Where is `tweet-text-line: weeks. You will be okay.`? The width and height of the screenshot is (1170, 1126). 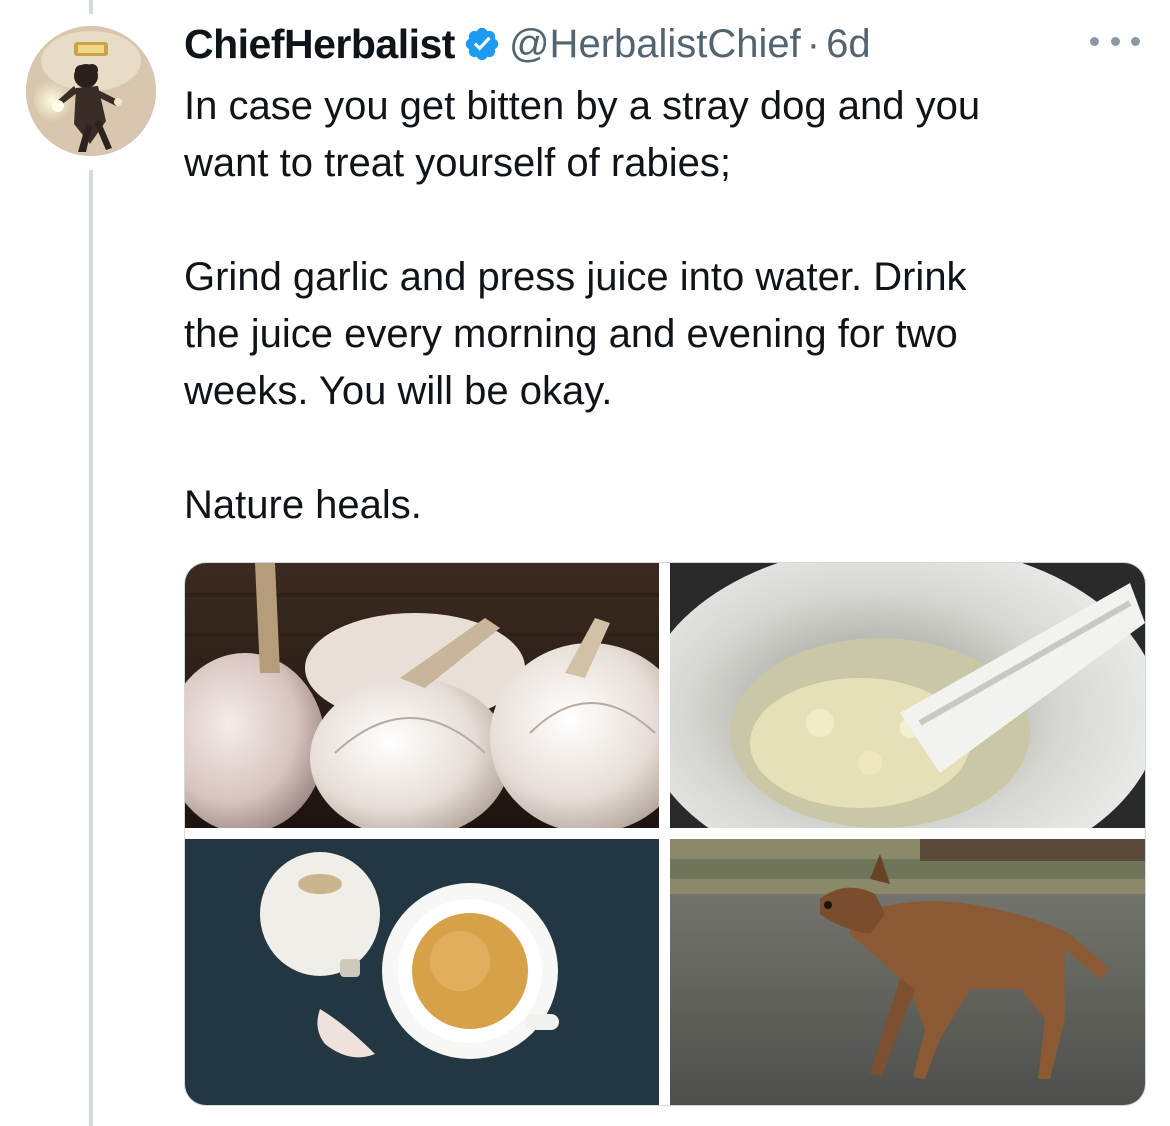
tweet-text-line: weeks. You will be okay. is located at coordinates (398, 391).